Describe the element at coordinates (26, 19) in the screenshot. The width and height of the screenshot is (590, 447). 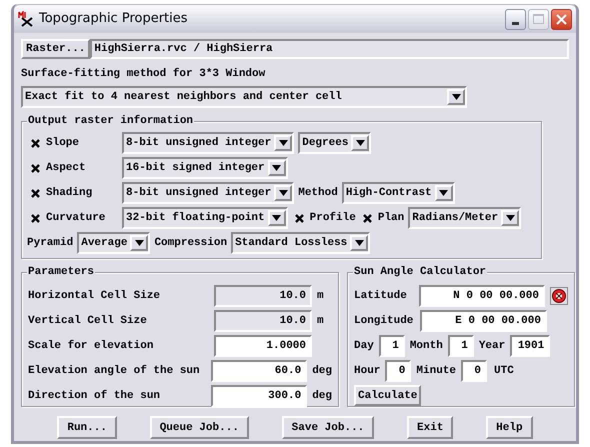
I see `app-icon` at that location.